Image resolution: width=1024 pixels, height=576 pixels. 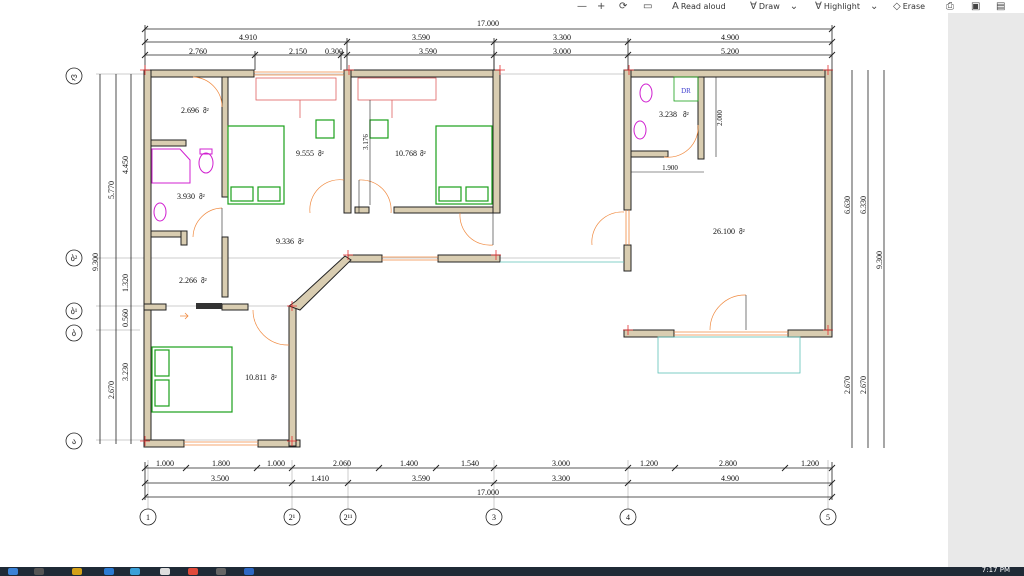 What do you see at coordinates (753, 6) in the screenshot?
I see `draw-icon: ∀` at bounding box center [753, 6].